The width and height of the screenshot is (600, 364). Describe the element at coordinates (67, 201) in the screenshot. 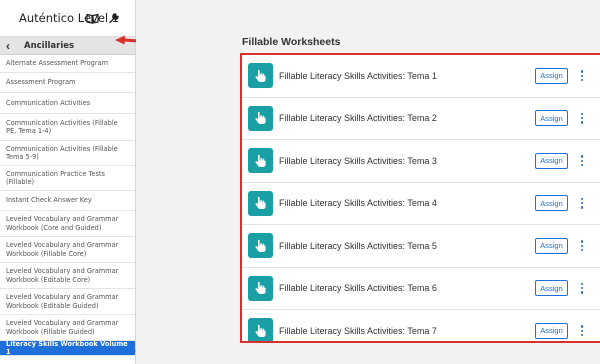

I see `sidebar-item: Instant Check Answer Key` at that location.